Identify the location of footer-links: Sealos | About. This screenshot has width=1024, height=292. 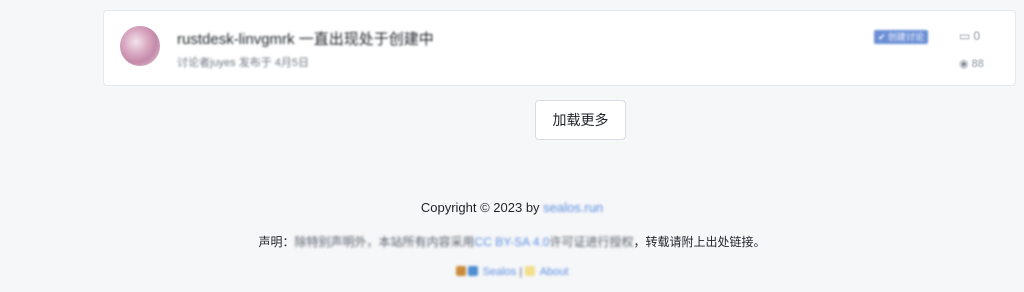
(512, 272).